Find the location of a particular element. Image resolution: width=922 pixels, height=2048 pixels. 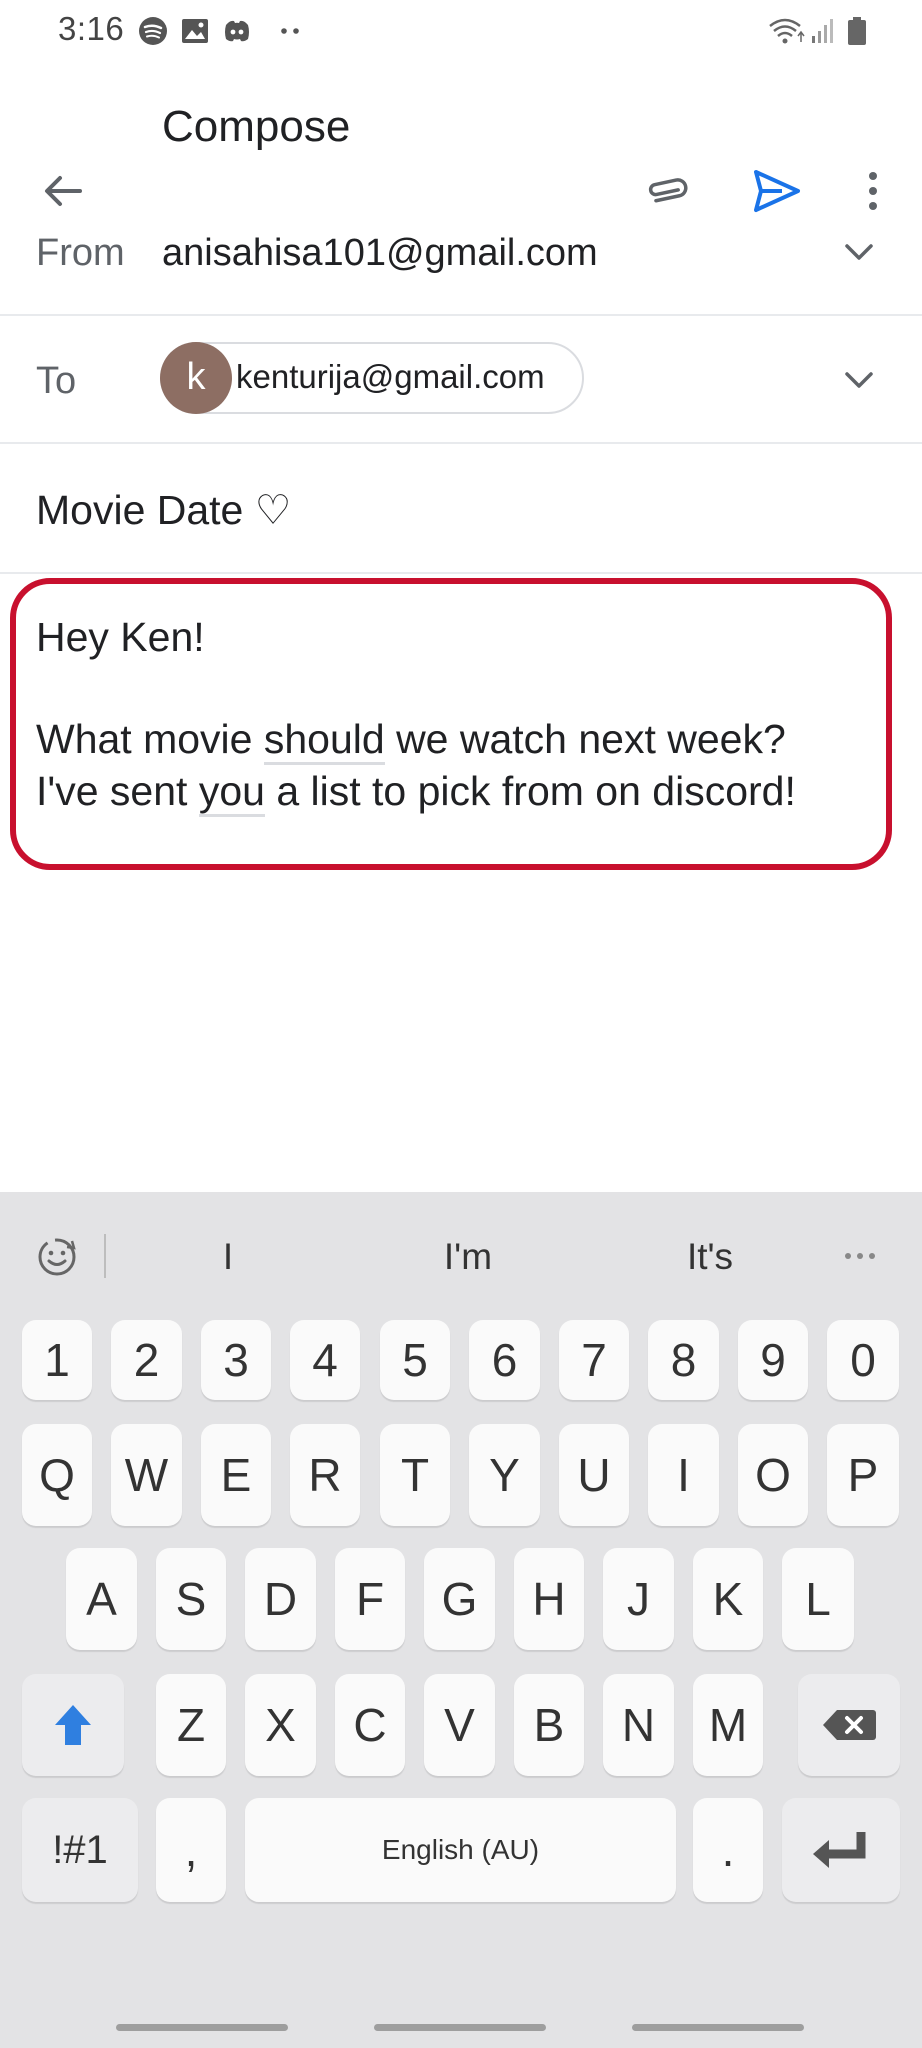

avatar: k is located at coordinates (196, 378).